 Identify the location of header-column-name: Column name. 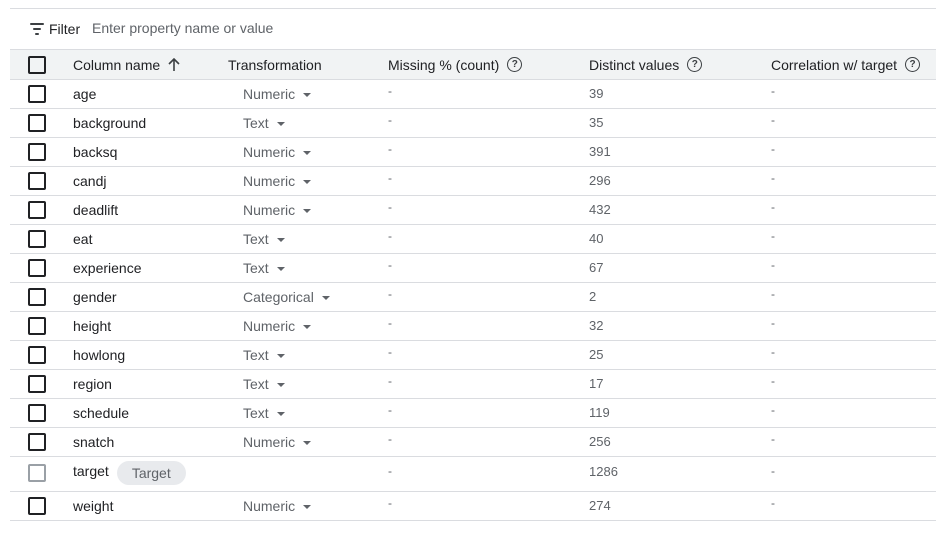
(126, 64).